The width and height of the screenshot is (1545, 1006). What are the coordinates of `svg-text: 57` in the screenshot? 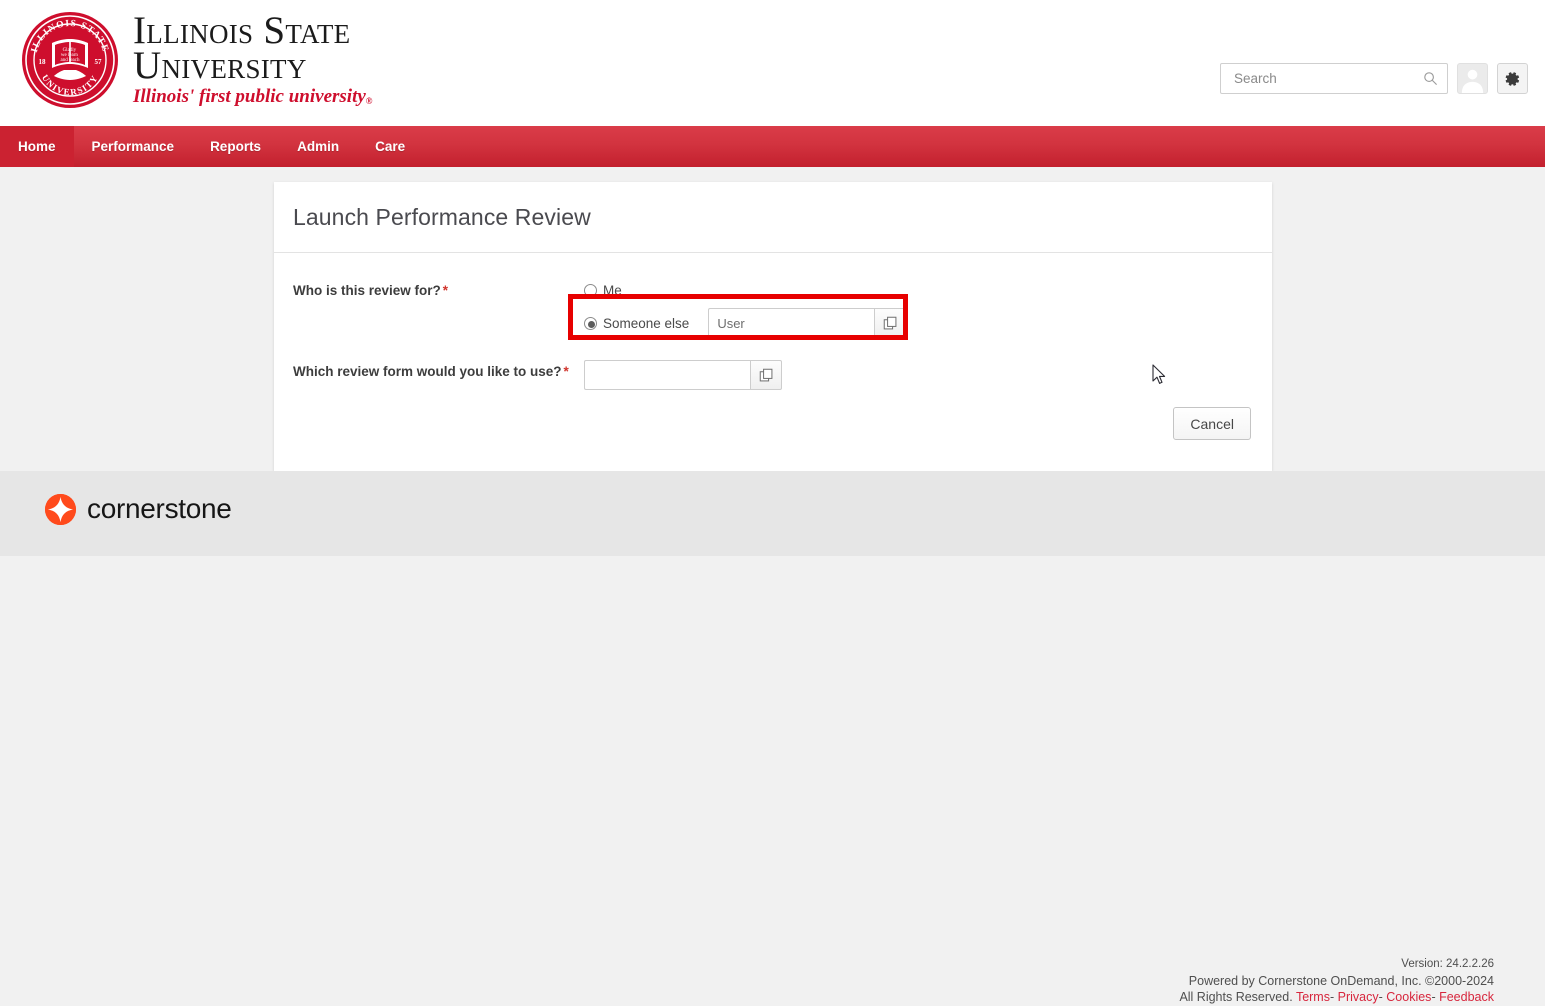 It's located at (99, 62).